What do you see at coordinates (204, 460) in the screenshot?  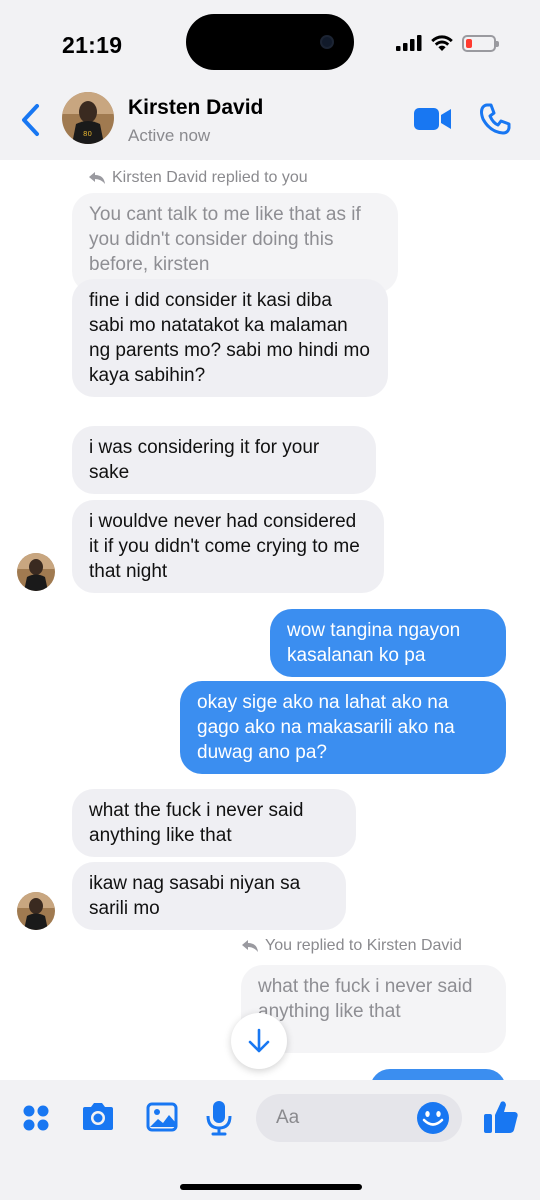 I see `message-text: i was considering it for your sake` at bounding box center [204, 460].